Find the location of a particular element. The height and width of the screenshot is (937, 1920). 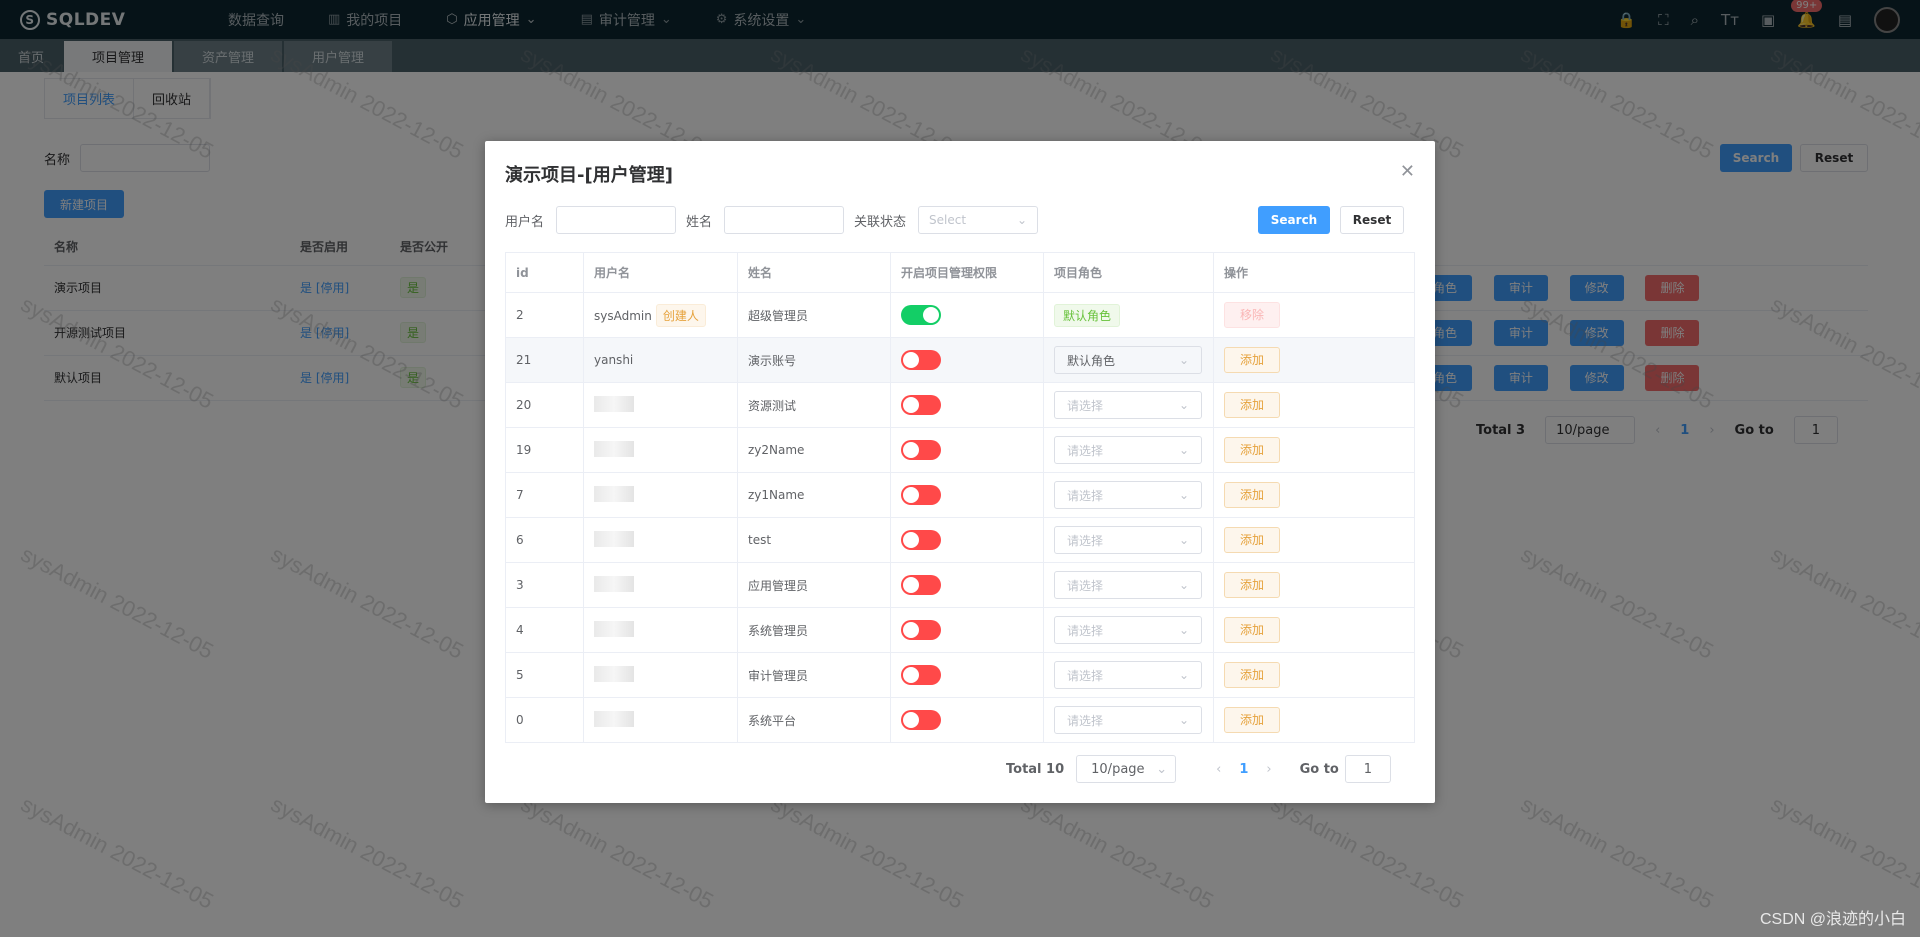

col-id: id is located at coordinates (544, 272).